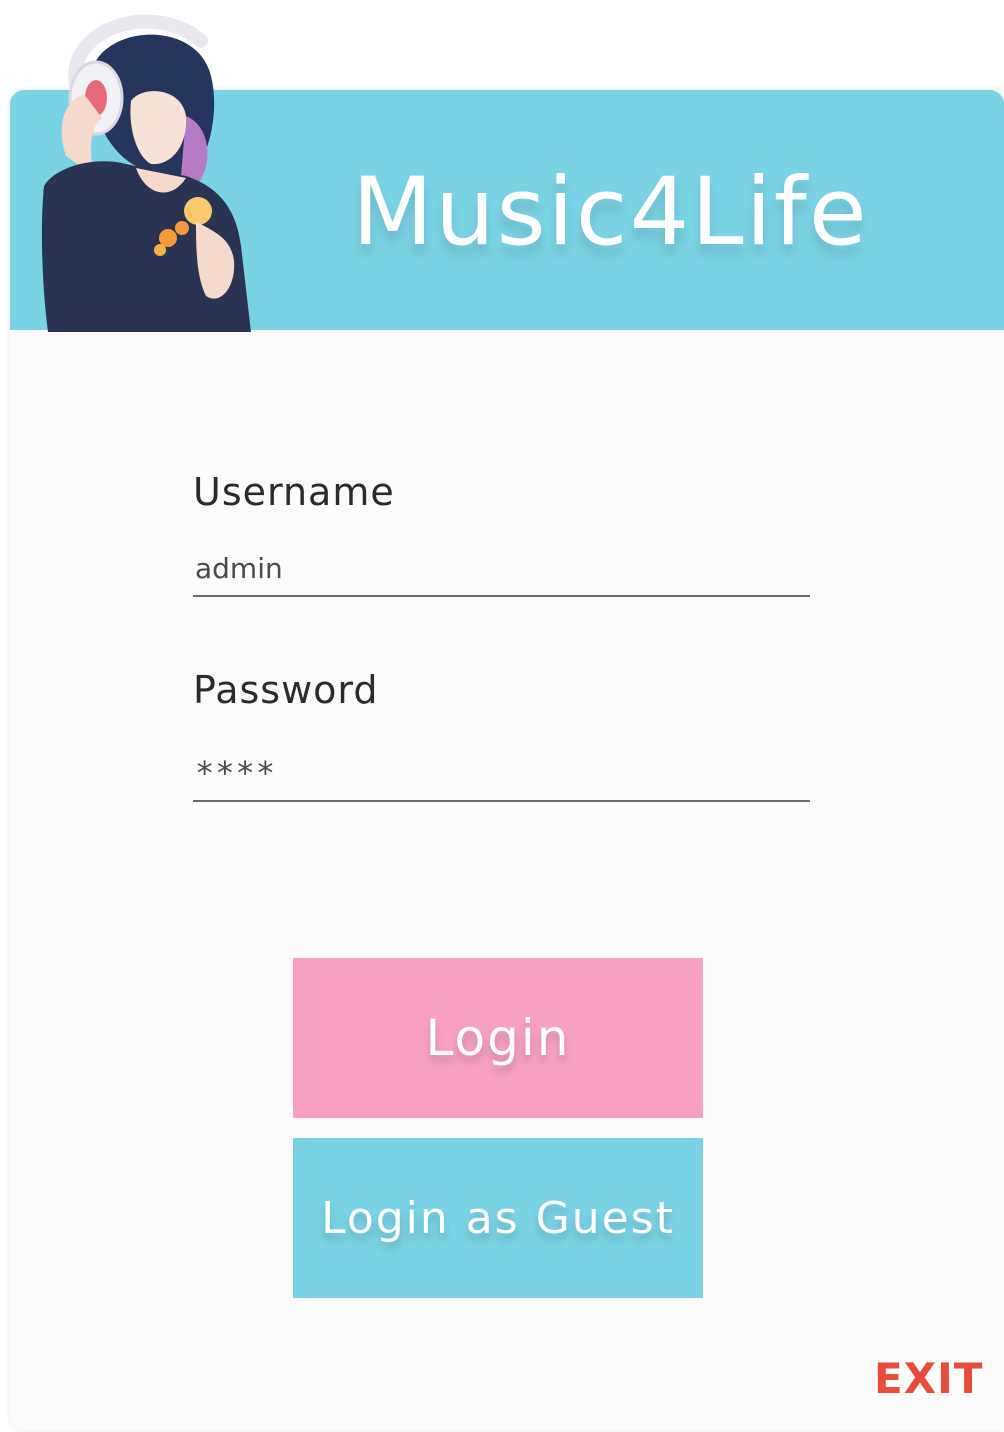  What do you see at coordinates (501, 774) in the screenshot?
I see `password-input` at bounding box center [501, 774].